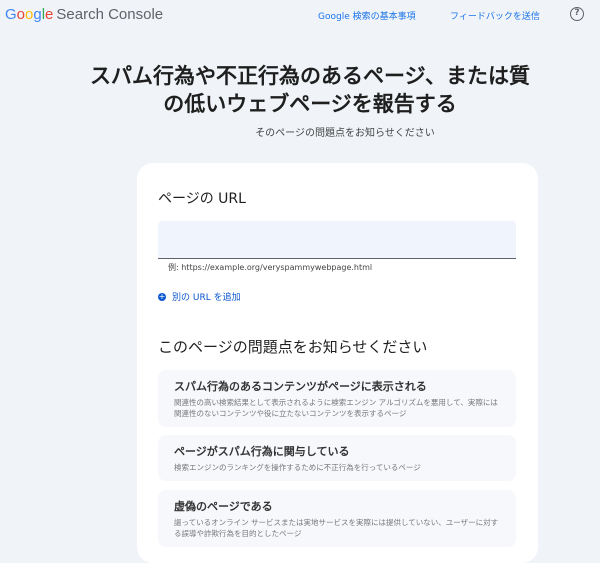 The width and height of the screenshot is (600, 563). I want to click on url-label: ページの URL, so click(202, 199).